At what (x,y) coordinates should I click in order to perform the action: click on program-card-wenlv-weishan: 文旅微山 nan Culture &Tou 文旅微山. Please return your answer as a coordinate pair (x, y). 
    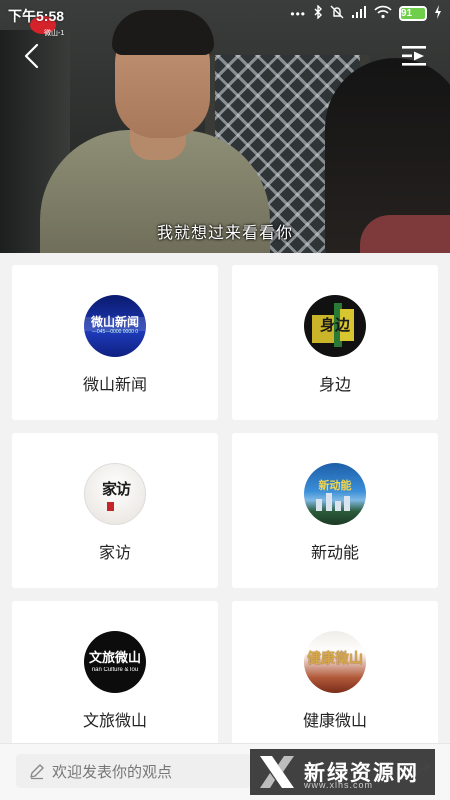
    Looking at the image, I should click on (115, 678).